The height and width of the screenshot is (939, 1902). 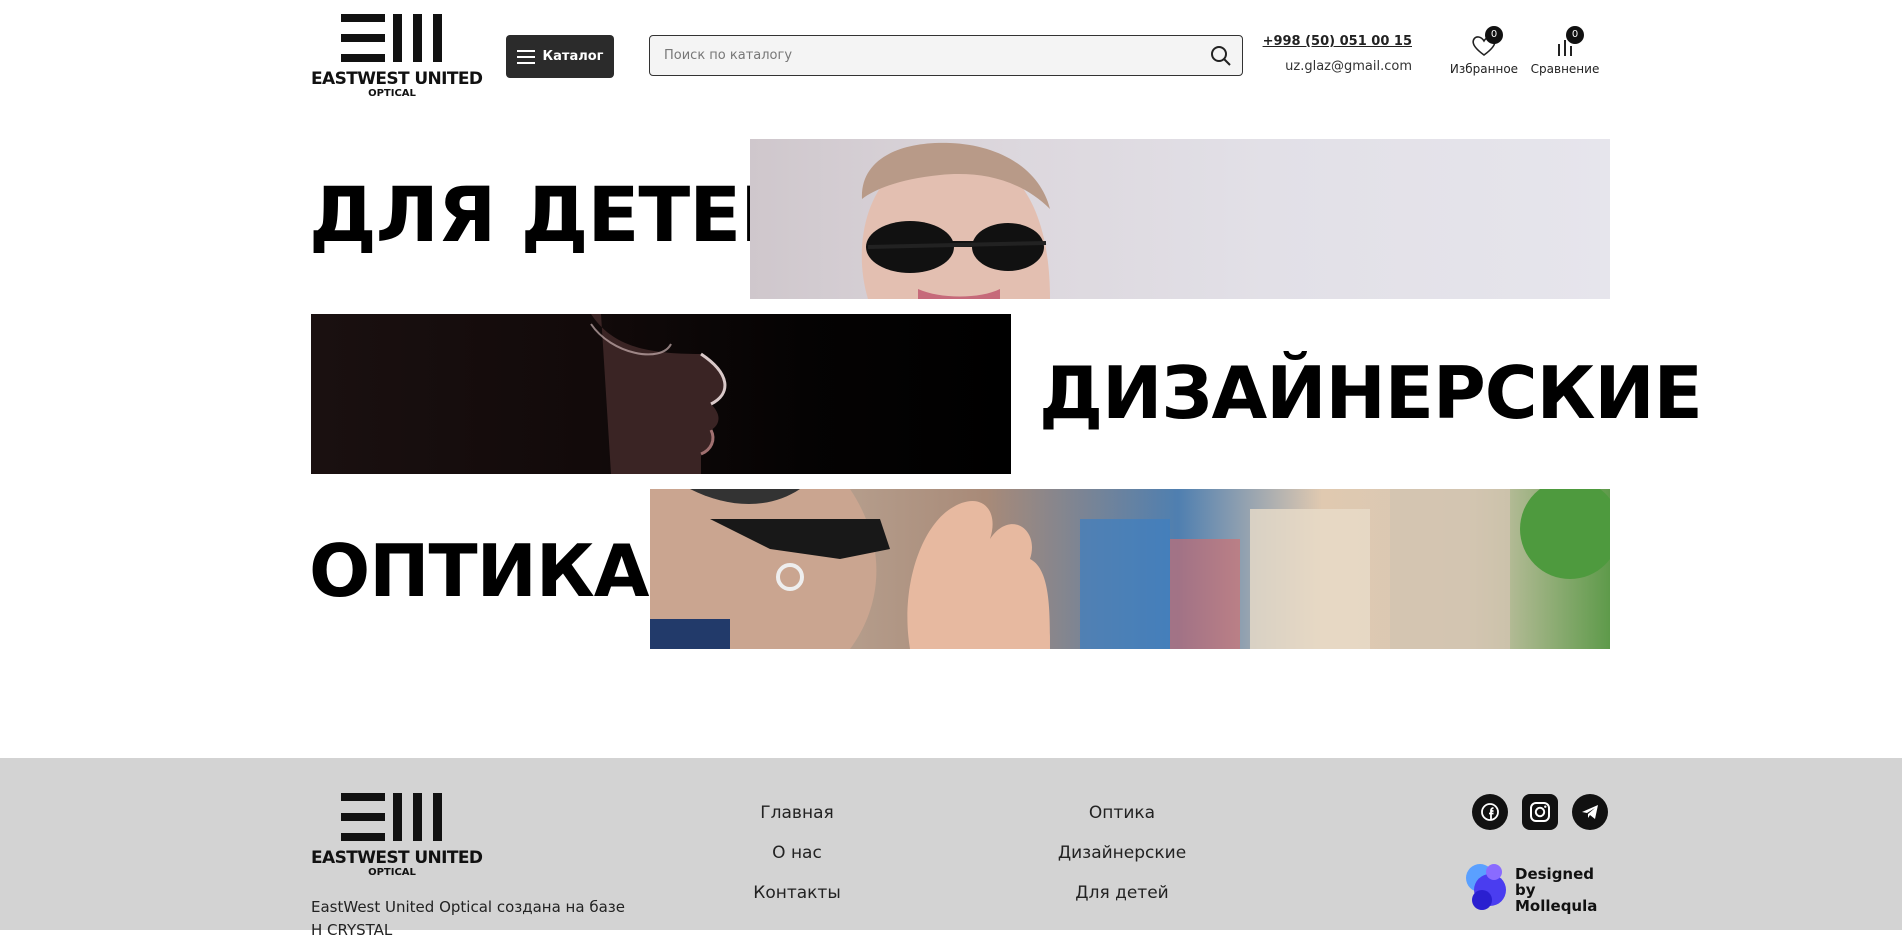 I want to click on telegram-button, so click(x=1590, y=812).